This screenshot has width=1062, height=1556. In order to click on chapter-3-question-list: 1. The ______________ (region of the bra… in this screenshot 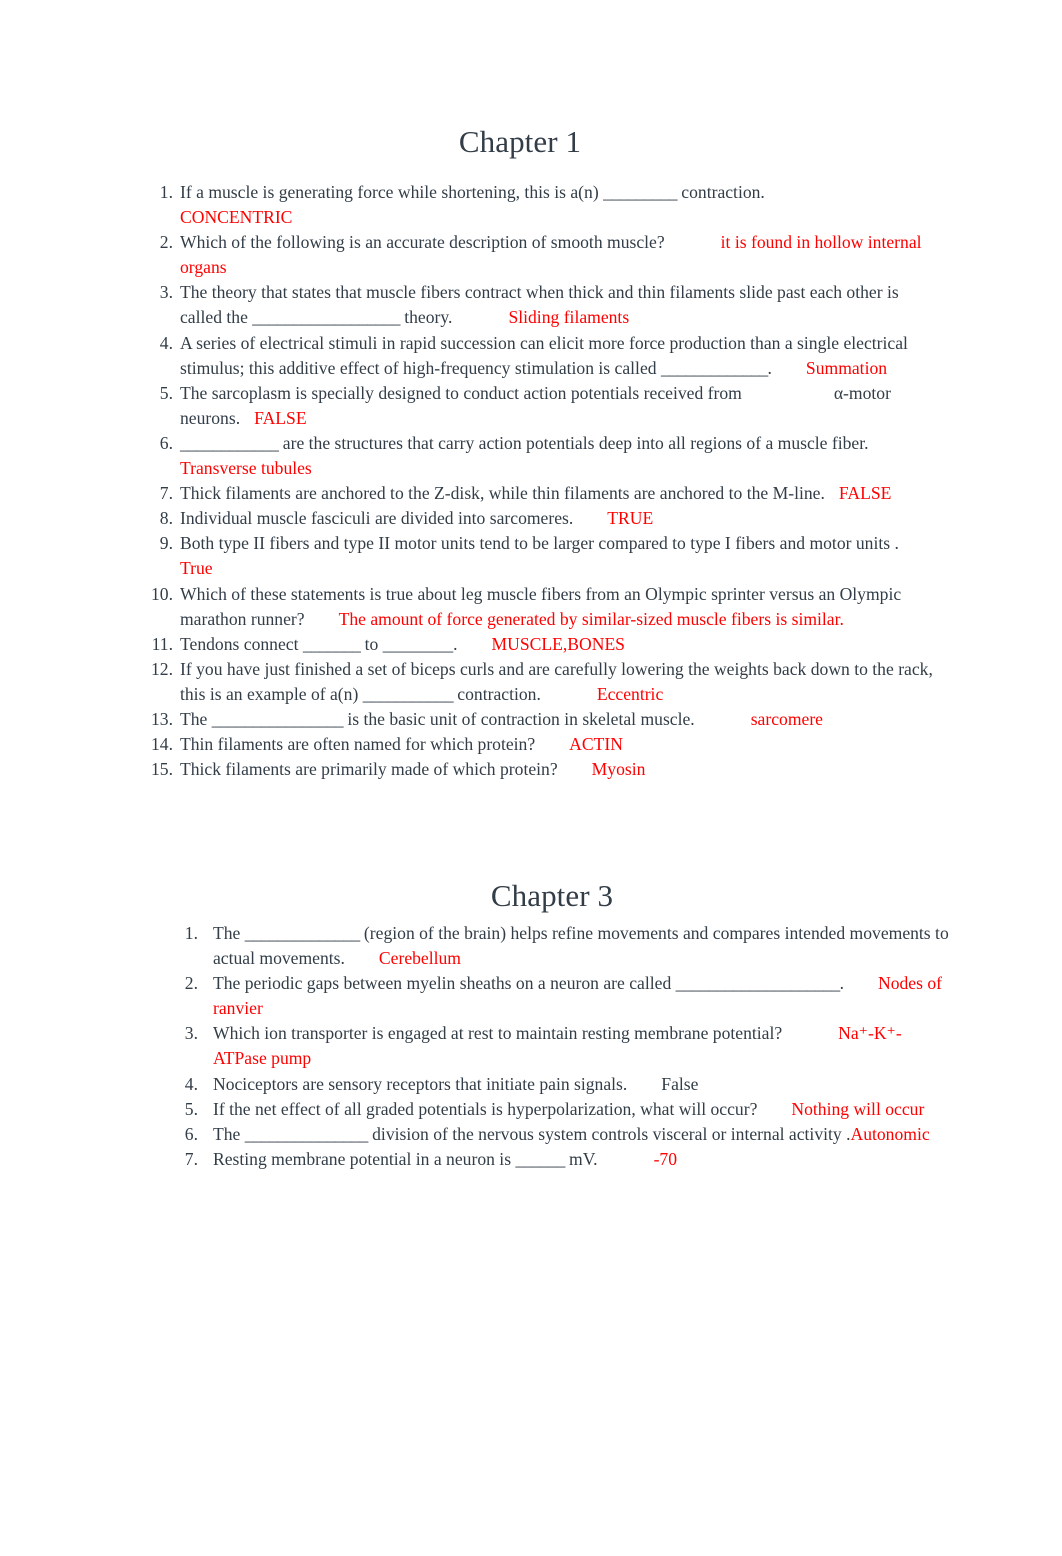, I will do `click(564, 1046)`.